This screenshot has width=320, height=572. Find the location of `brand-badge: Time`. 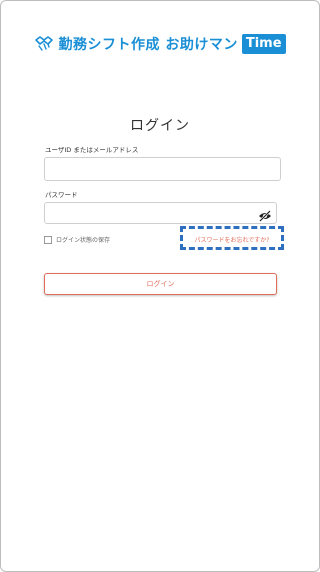

brand-badge: Time is located at coordinates (263, 44).